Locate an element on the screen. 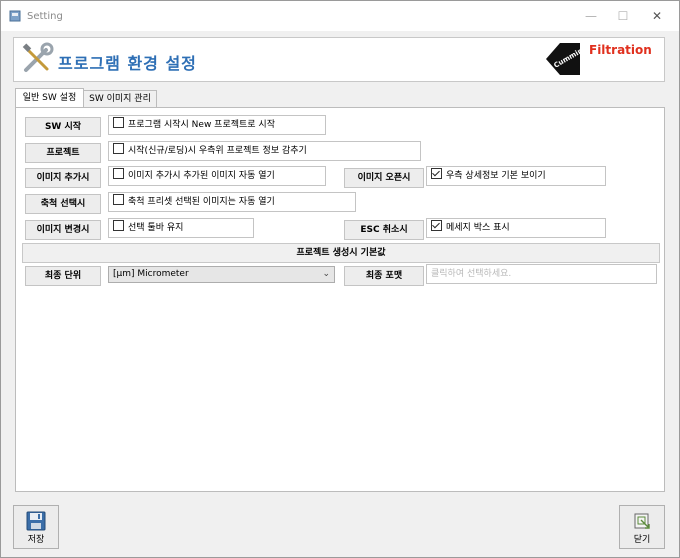 The height and width of the screenshot is (558, 680). image-change-checkbox is located at coordinates (118, 225).